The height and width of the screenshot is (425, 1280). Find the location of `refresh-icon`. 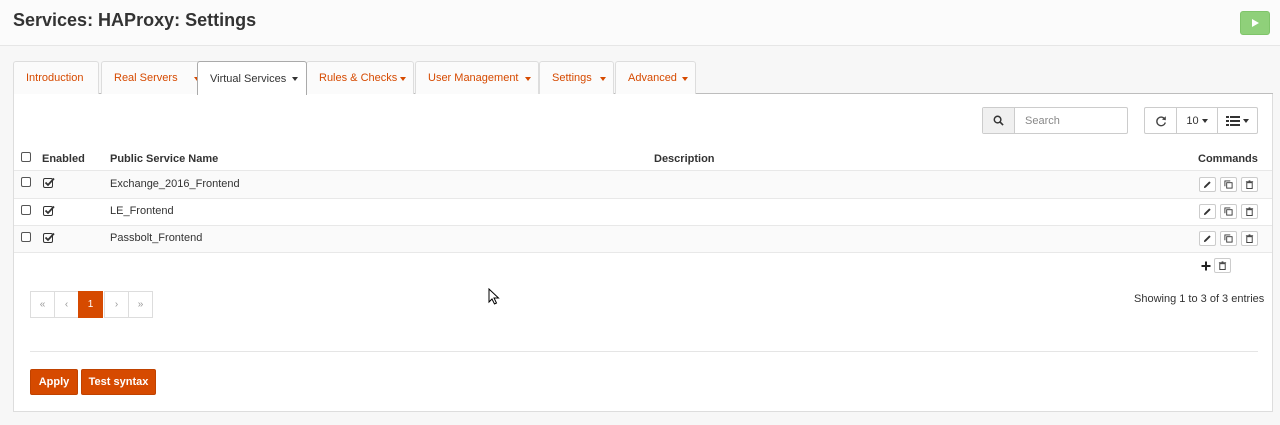

refresh-icon is located at coordinates (1160, 120).